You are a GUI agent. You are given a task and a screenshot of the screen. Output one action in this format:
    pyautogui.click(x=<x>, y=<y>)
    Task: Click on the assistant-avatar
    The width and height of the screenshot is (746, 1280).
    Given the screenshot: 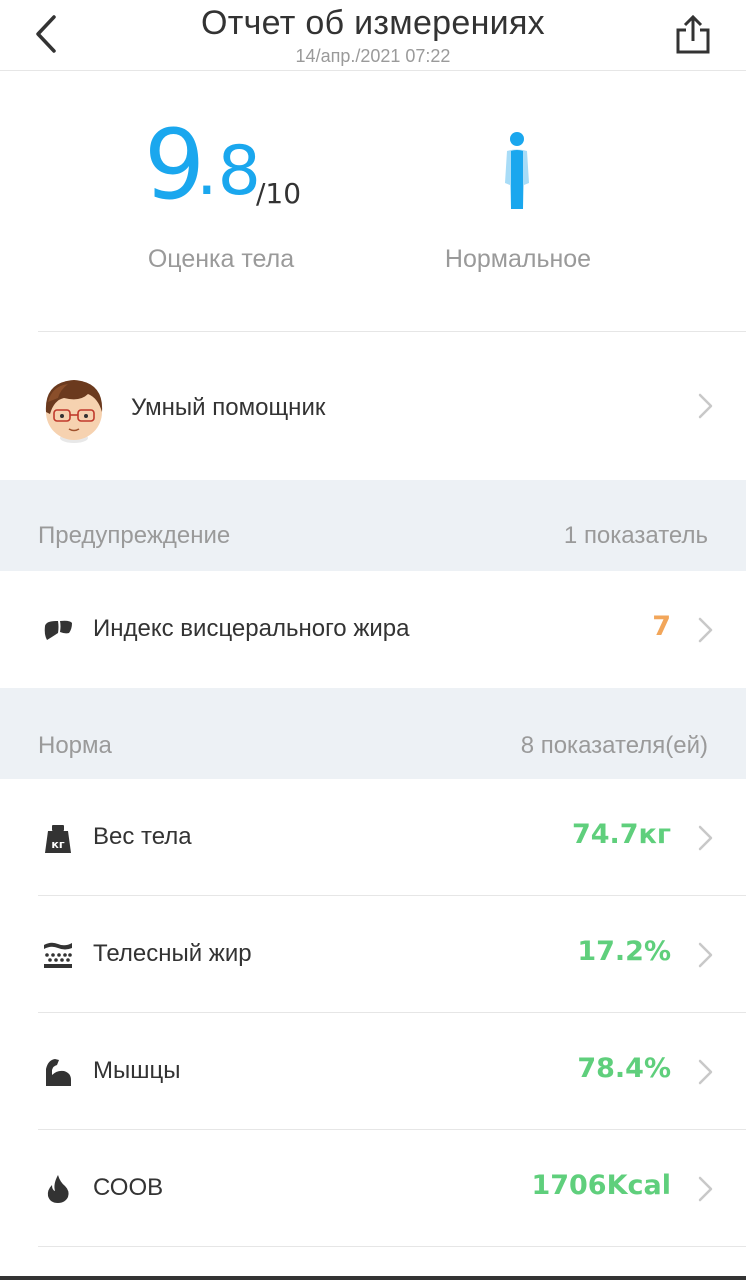 What is the action you would take?
    pyautogui.click(x=74, y=411)
    